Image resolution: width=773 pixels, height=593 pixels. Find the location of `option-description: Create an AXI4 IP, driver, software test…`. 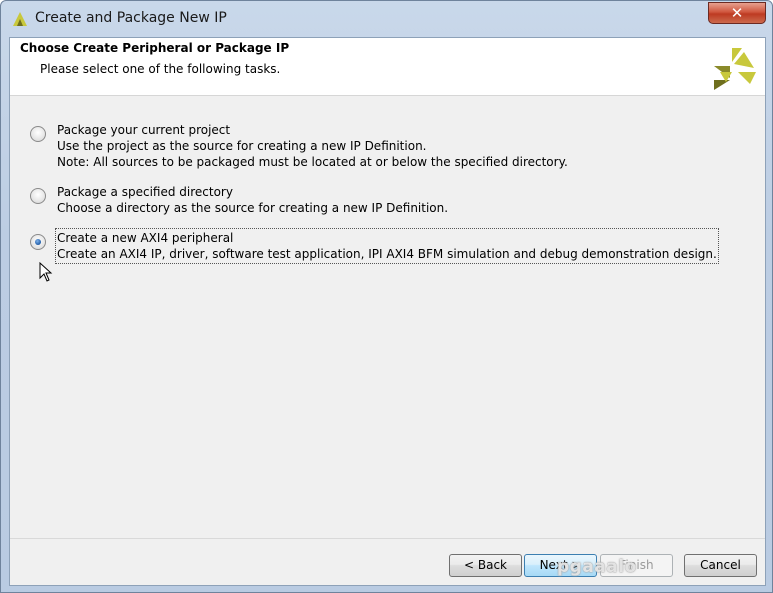

option-description: Create an AXI4 IP, driver, software test… is located at coordinates (387, 254).